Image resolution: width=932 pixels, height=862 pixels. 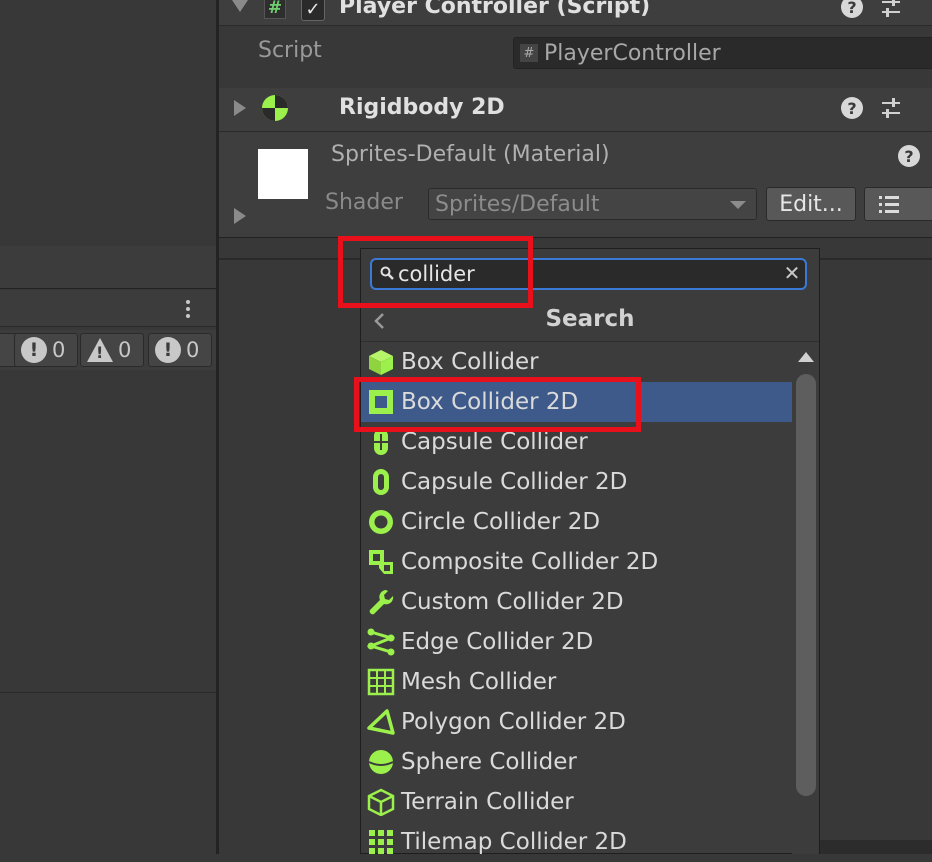 I want to click on rigidbody-icon, so click(x=275, y=108).